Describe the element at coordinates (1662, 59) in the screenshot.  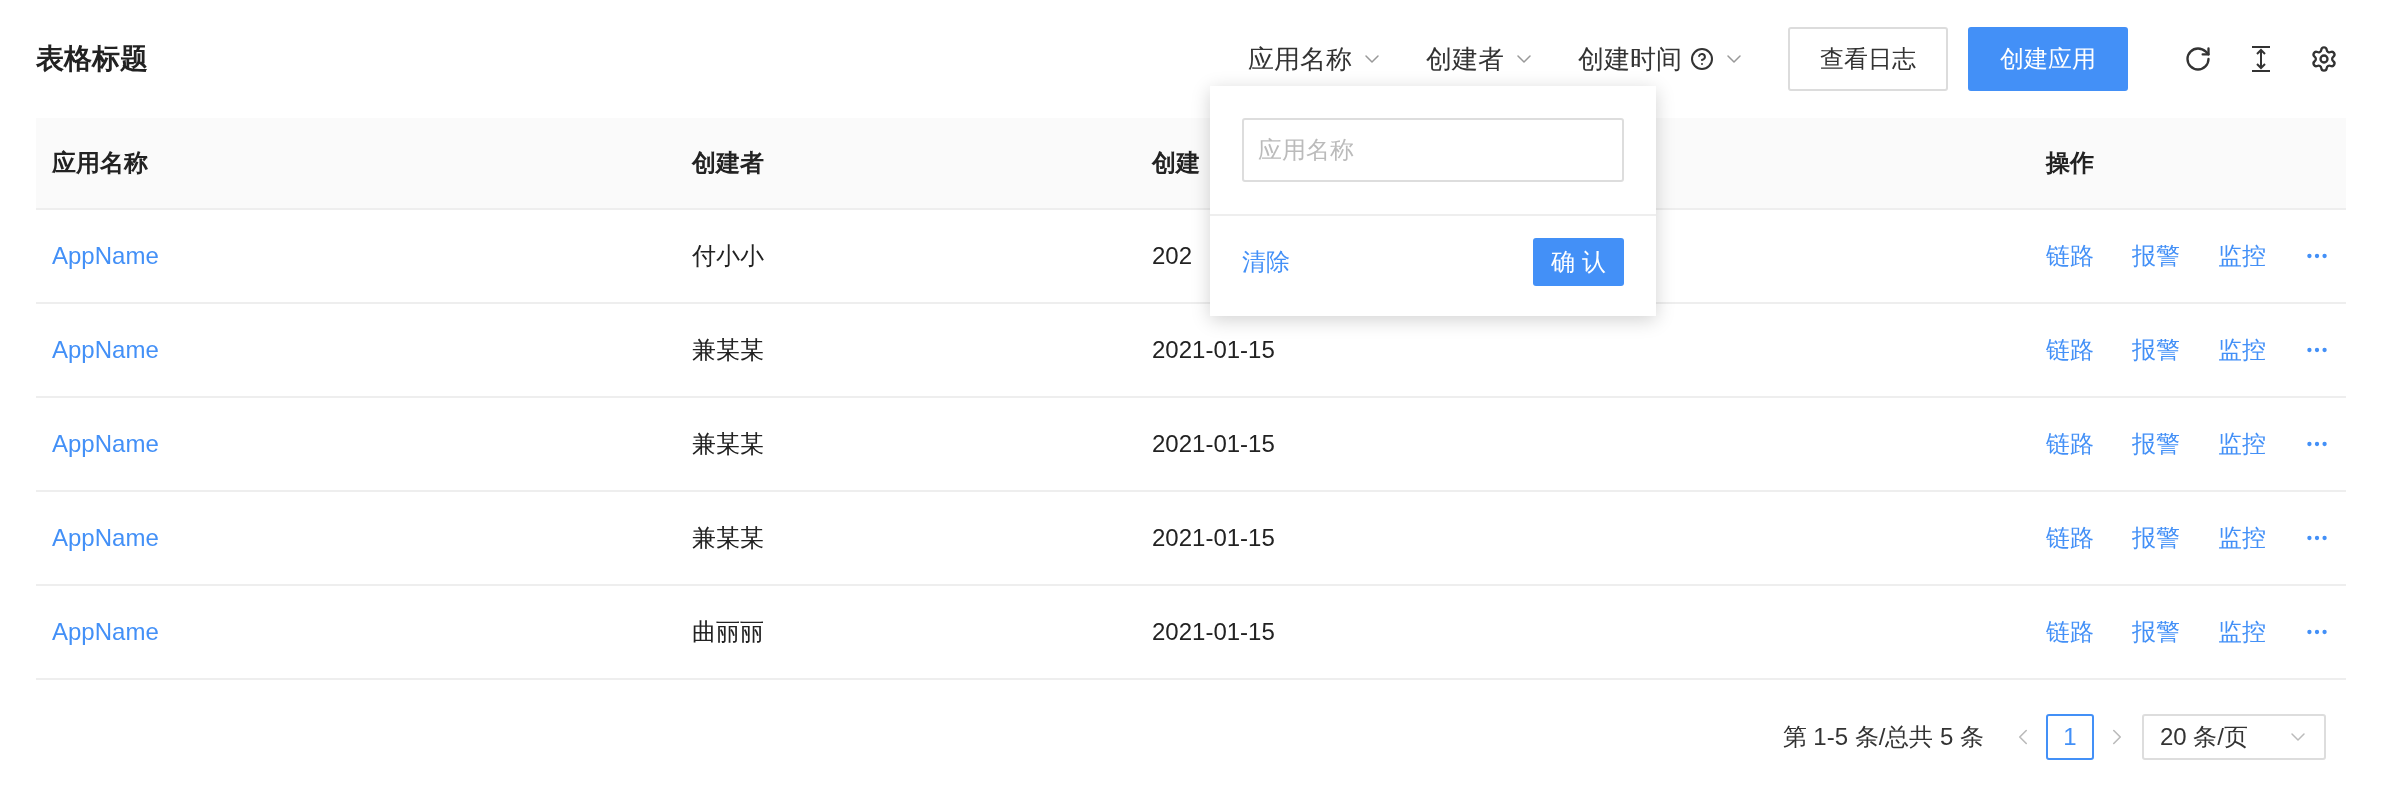
I see `filter-dropdown: 创建时间` at that location.